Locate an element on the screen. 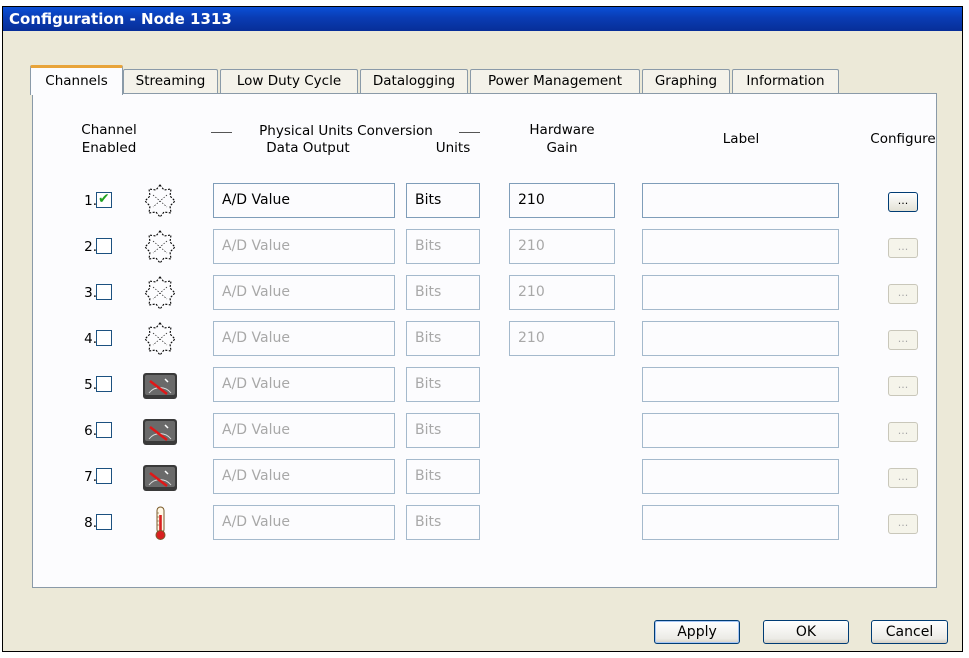 The image size is (969, 658). header-physical-units-conversion: Physical Units Conversion is located at coordinates (346, 131).